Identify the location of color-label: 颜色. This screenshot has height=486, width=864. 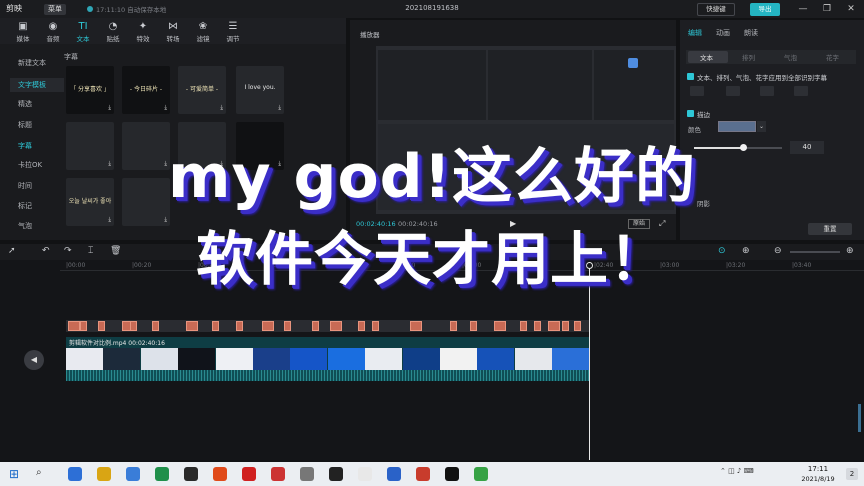
(694, 130).